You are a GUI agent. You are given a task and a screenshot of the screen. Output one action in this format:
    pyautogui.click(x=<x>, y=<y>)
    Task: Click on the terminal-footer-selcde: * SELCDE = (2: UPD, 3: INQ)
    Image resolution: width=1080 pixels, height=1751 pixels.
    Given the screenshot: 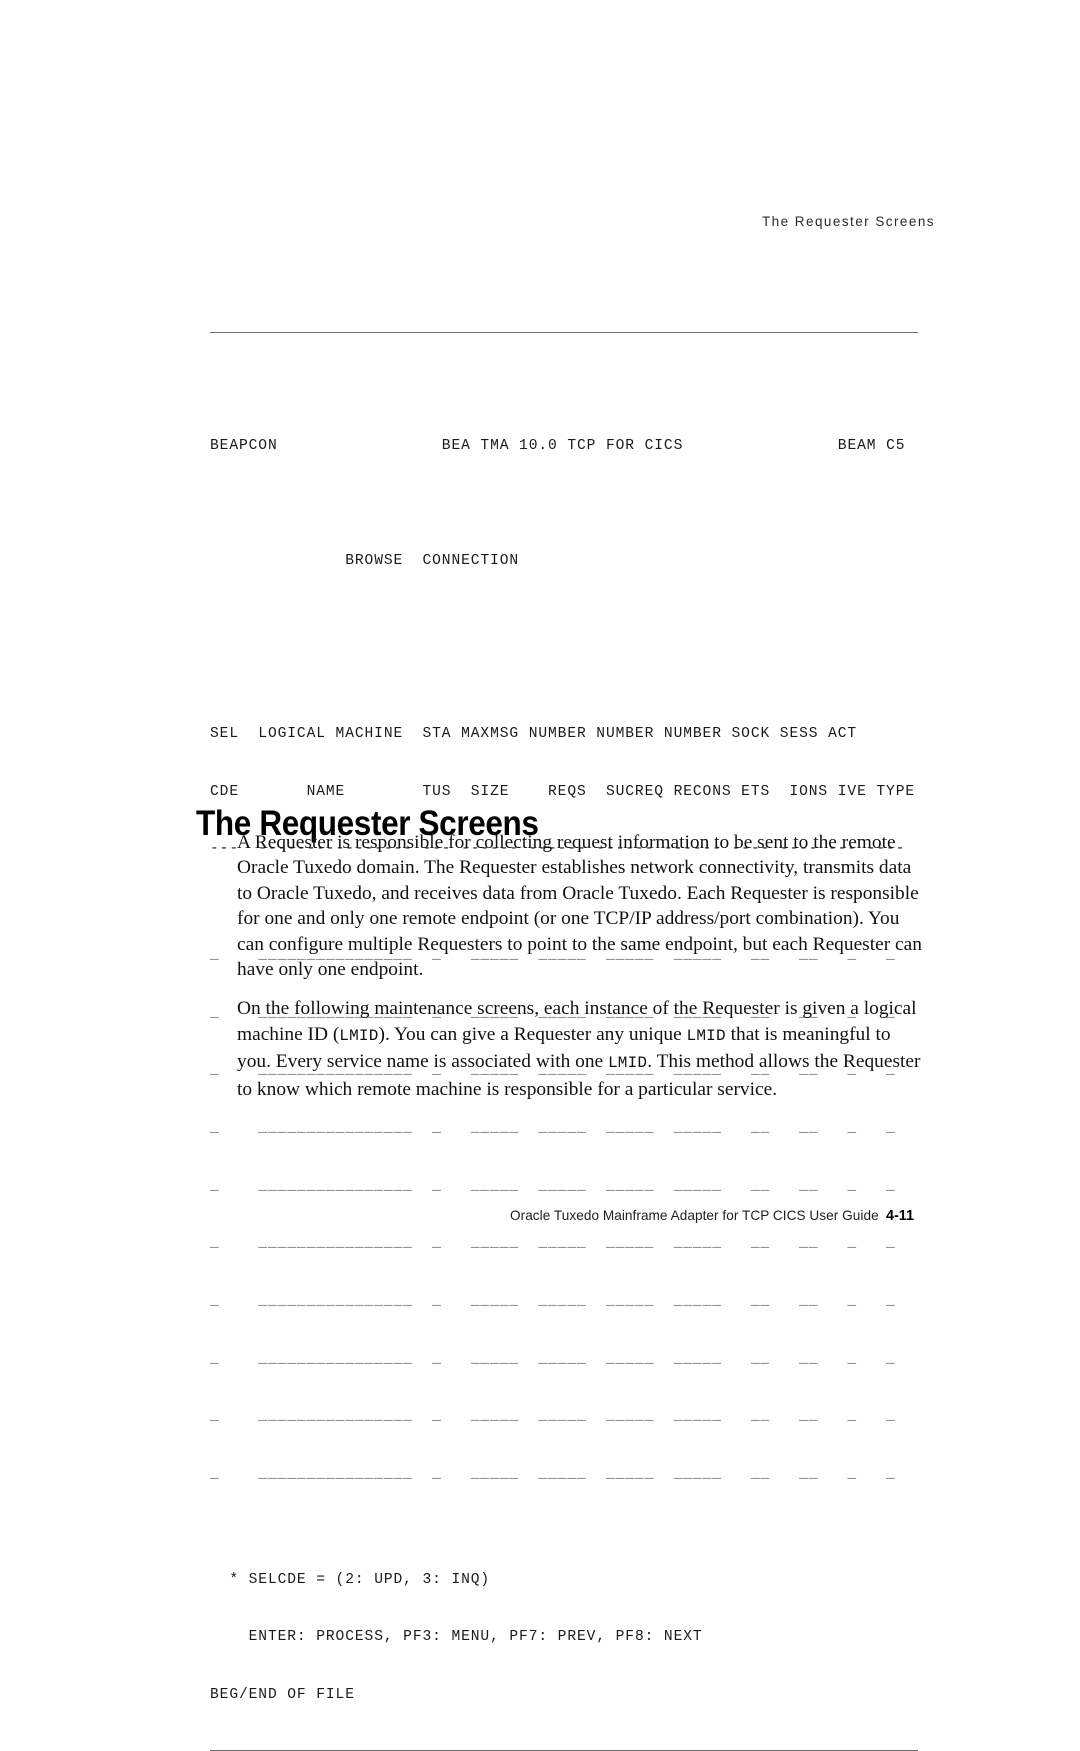 What is the action you would take?
    pyautogui.click(x=564, y=1580)
    